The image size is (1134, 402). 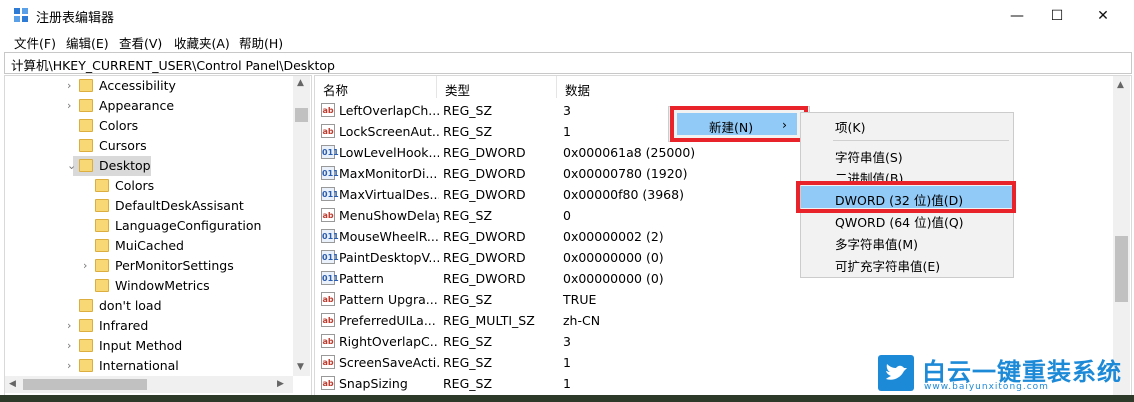 What do you see at coordinates (300, 83) in the screenshot?
I see `scroll-up-arrow-icon: ▲` at bounding box center [300, 83].